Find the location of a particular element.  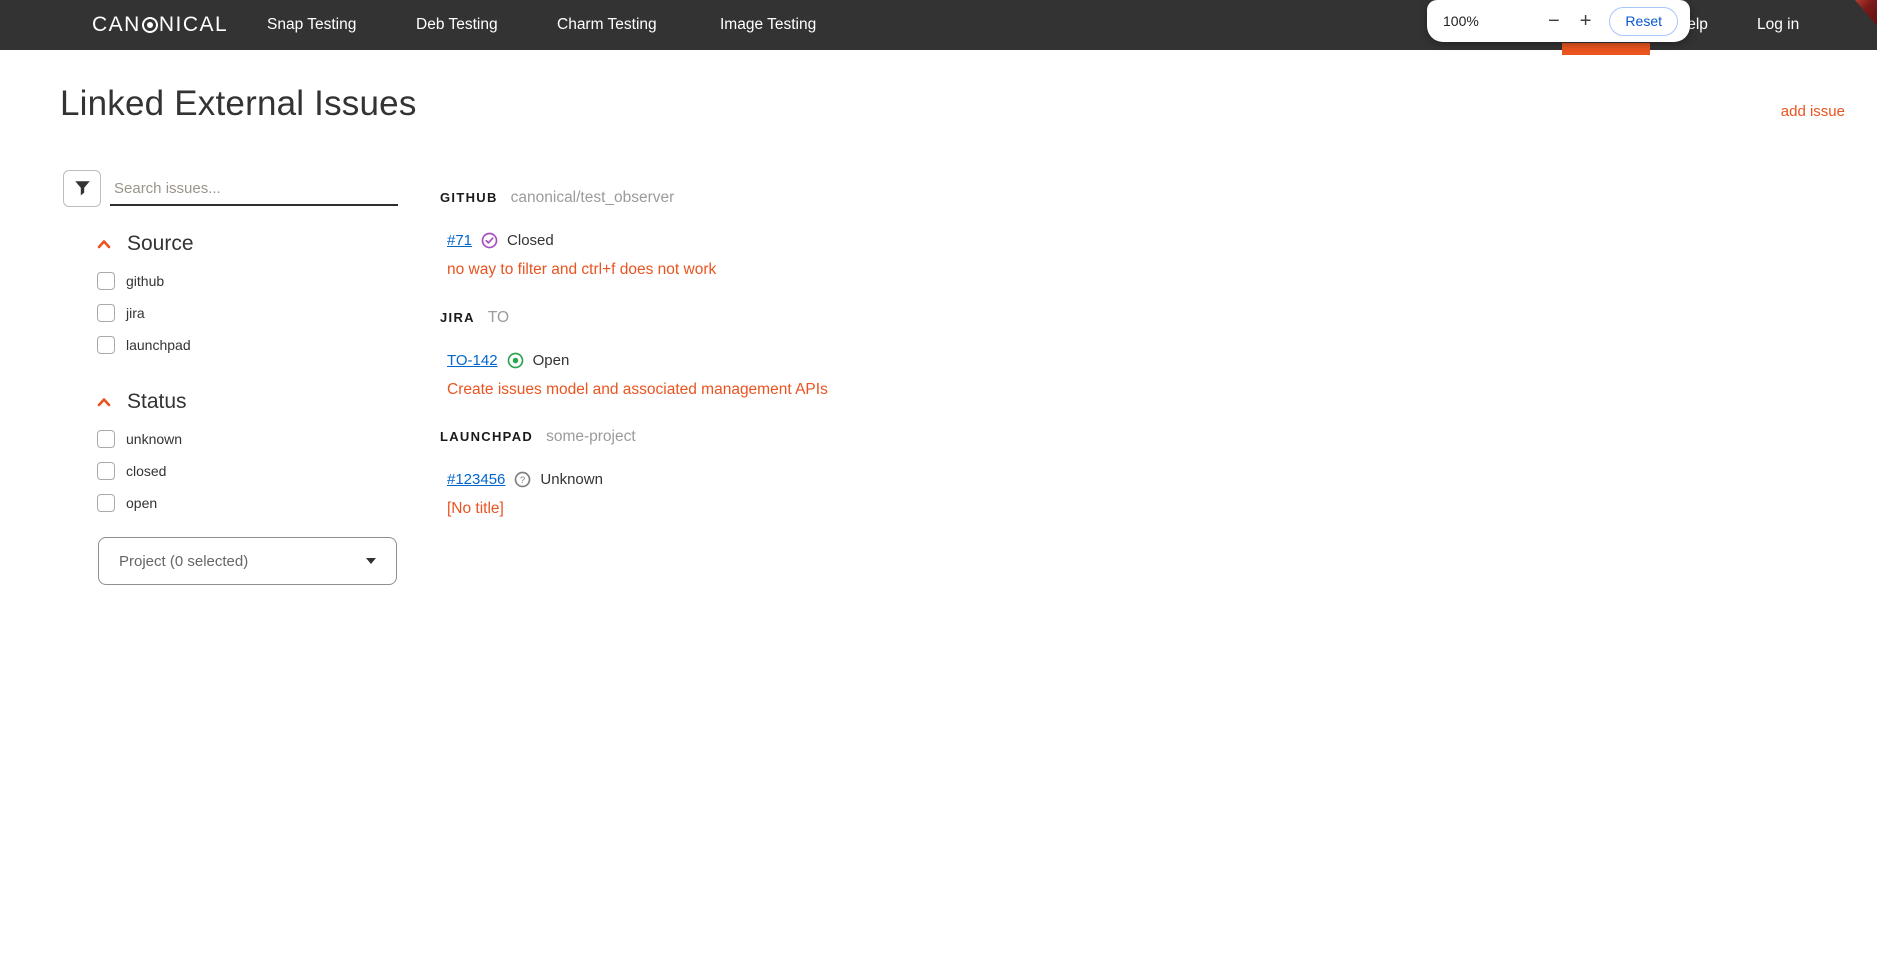

filter-button is located at coordinates (82, 188).